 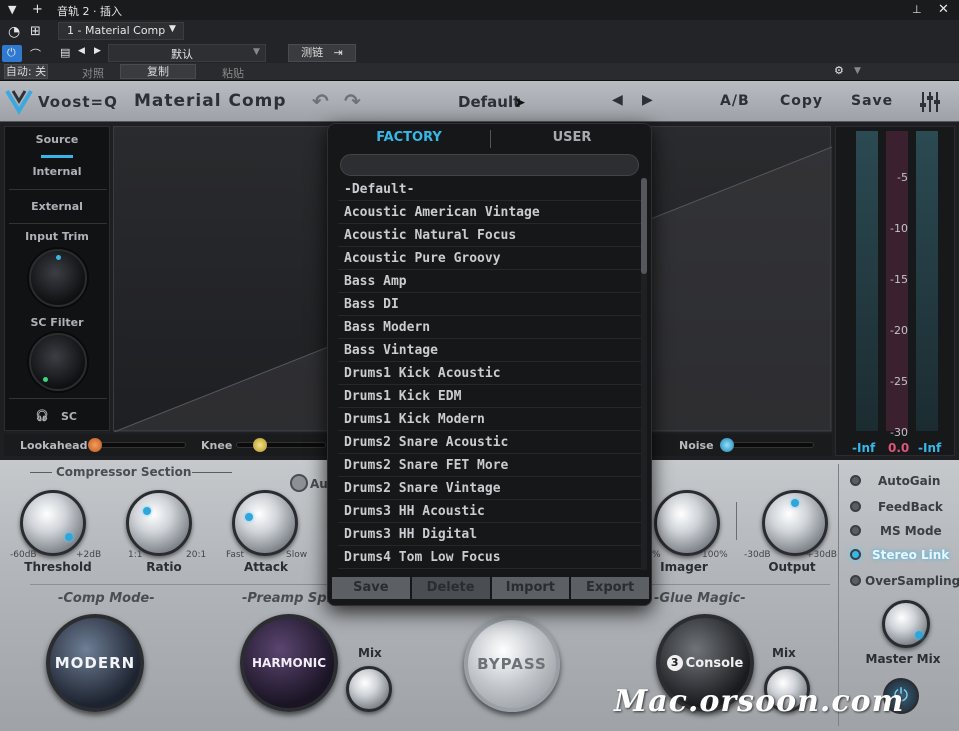 What do you see at coordinates (135, 555) in the screenshot?
I see `ratio-min: 1:1` at bounding box center [135, 555].